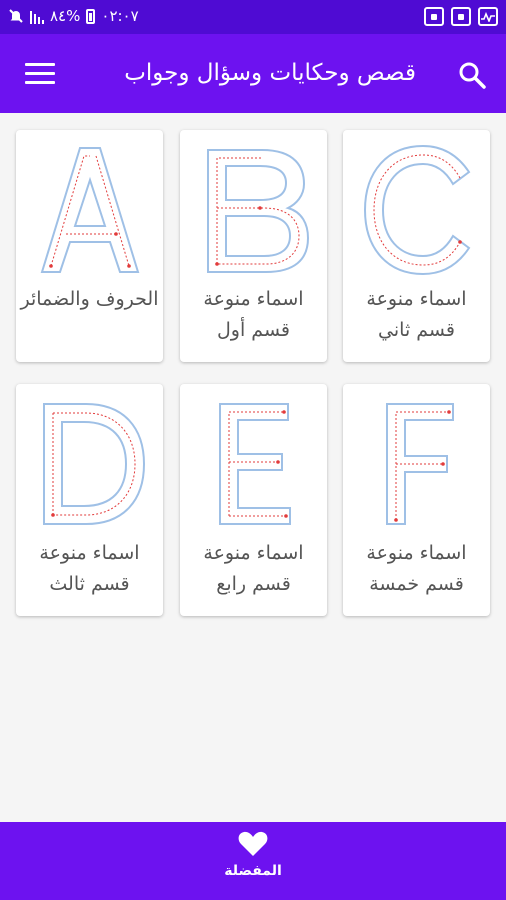  What do you see at coordinates (270, 73) in the screenshot?
I see `app-title: قصص وحكايات وسؤال وجواب` at bounding box center [270, 73].